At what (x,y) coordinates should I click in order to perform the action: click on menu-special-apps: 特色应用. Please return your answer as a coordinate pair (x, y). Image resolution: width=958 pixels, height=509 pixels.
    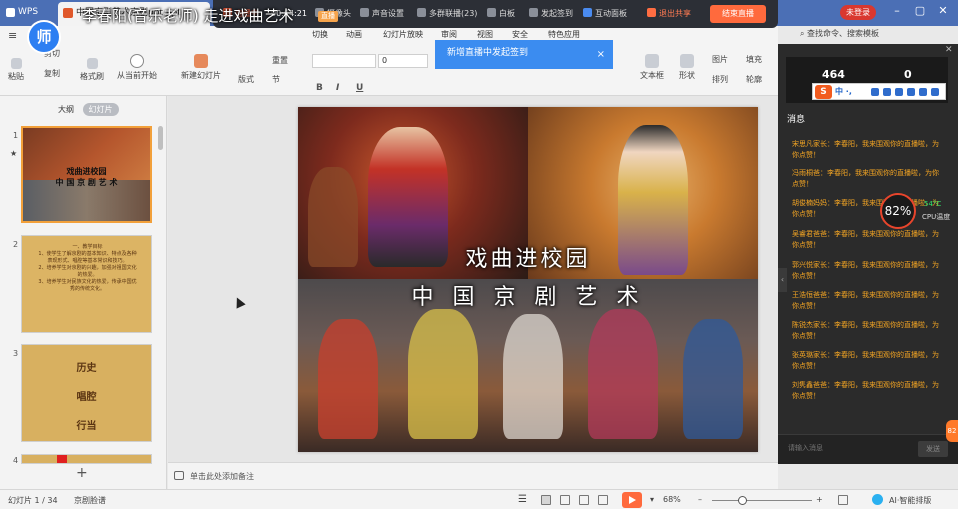
    Looking at the image, I should click on (564, 34).